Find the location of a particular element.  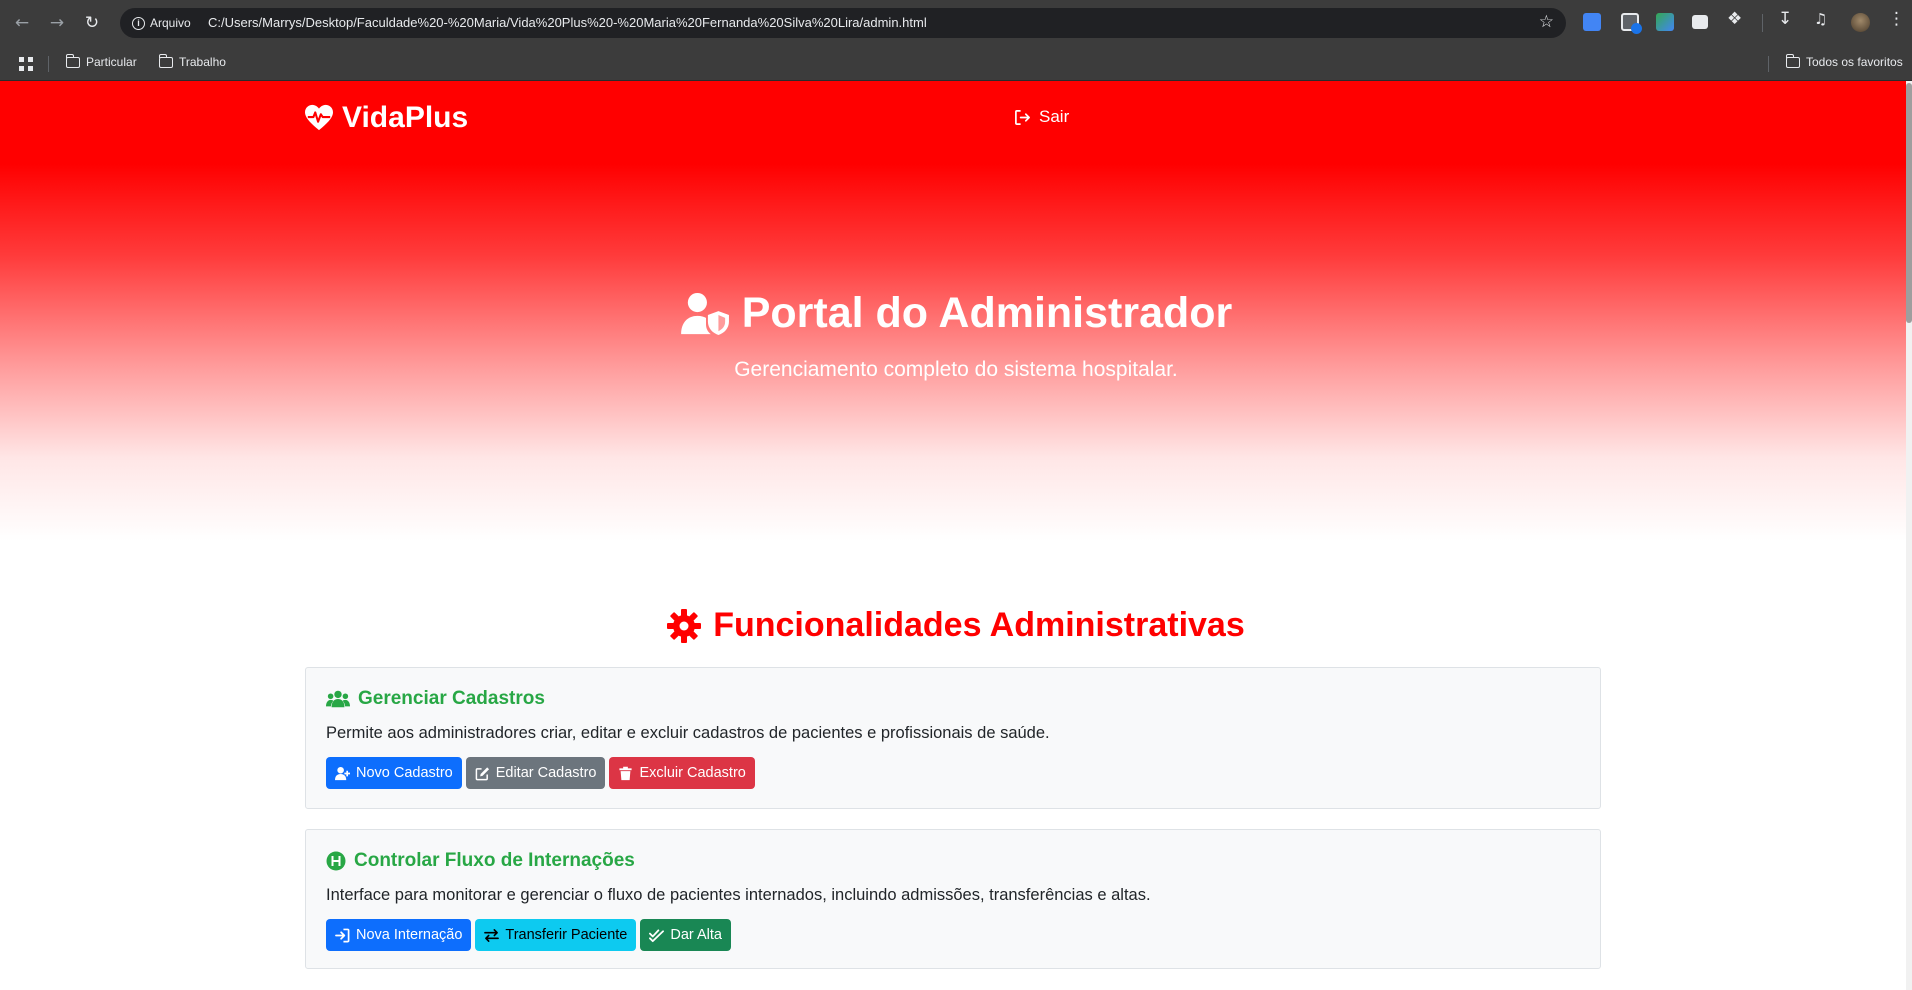

site-info-chip: i Arquivo is located at coordinates (162, 23).